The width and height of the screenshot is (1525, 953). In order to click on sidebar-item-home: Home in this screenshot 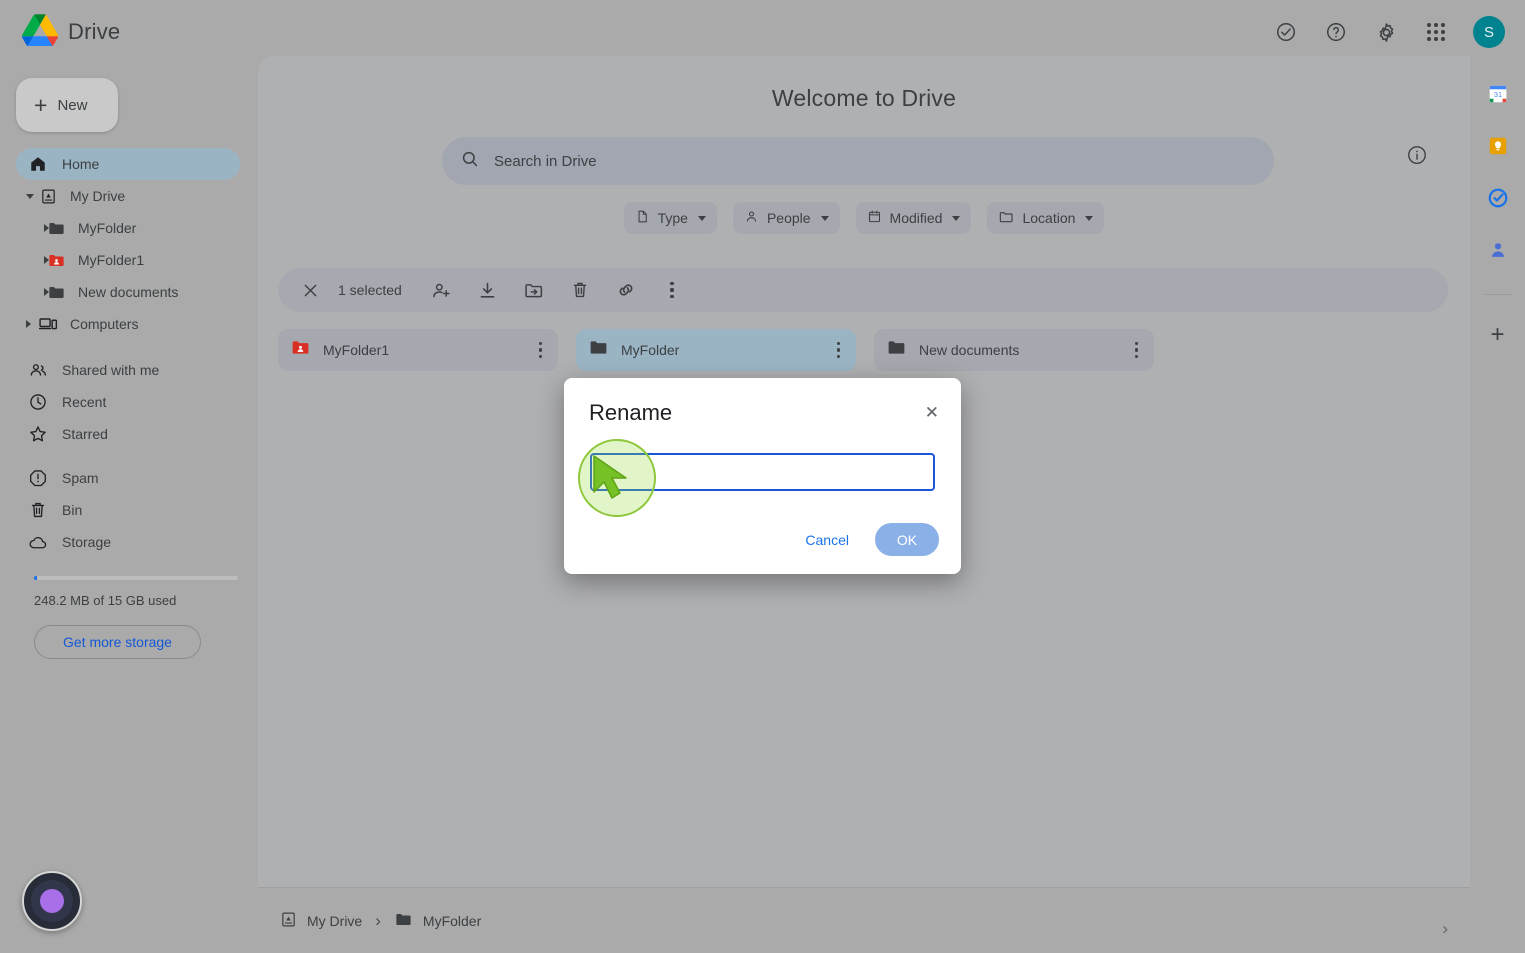, I will do `click(128, 164)`.